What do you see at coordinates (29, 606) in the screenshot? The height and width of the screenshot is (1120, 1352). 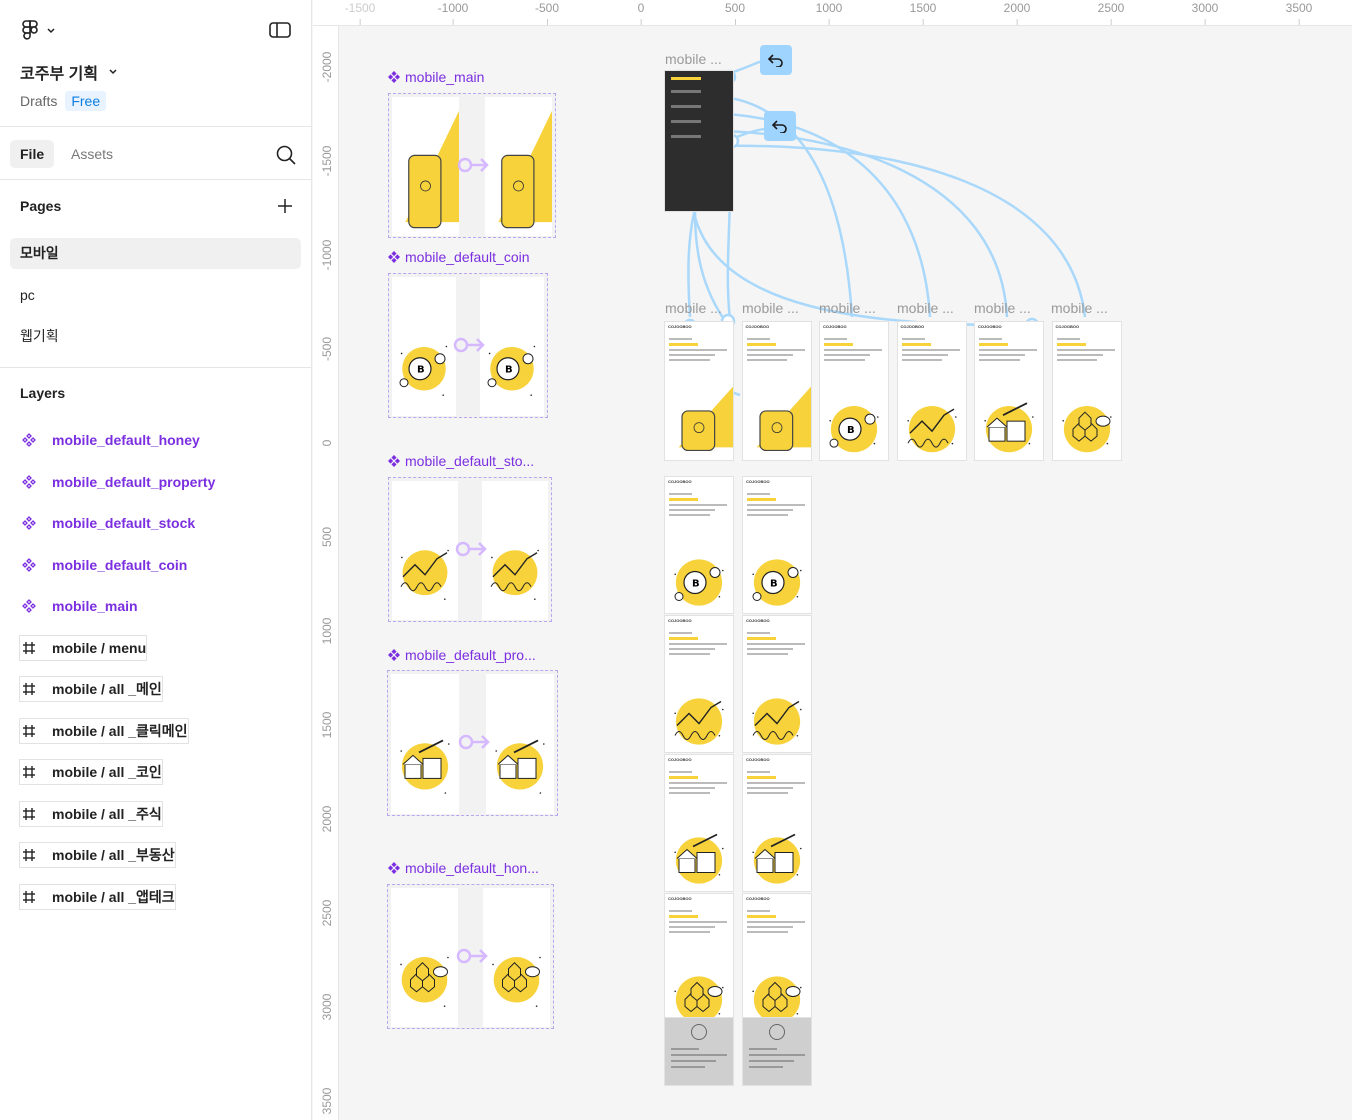 I see `component-icon` at bounding box center [29, 606].